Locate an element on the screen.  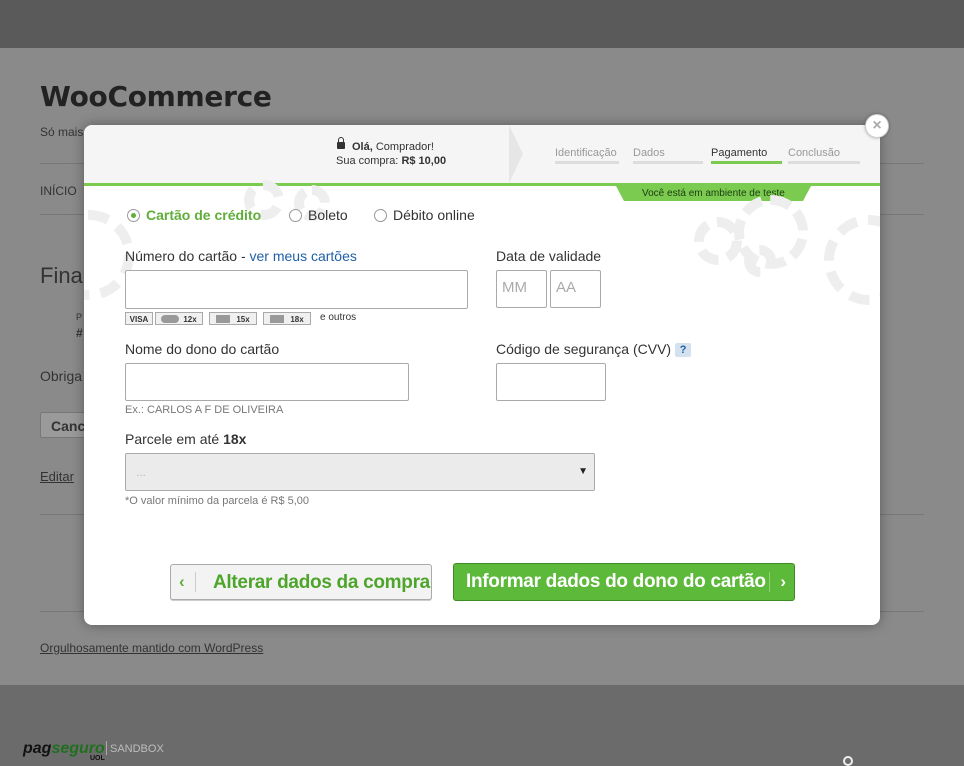
lock-icon is located at coordinates (341, 143).